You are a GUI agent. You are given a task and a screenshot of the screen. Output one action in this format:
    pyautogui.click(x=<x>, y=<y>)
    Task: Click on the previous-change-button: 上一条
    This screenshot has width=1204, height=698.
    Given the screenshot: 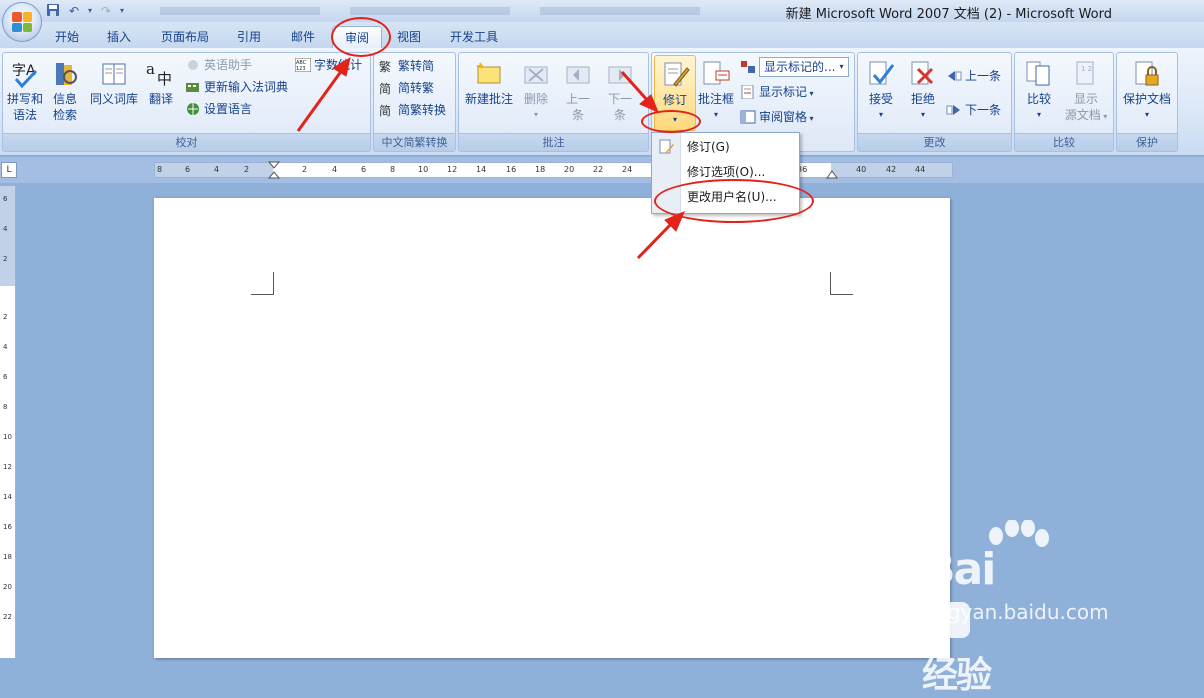 What is the action you would take?
    pyautogui.click(x=973, y=76)
    